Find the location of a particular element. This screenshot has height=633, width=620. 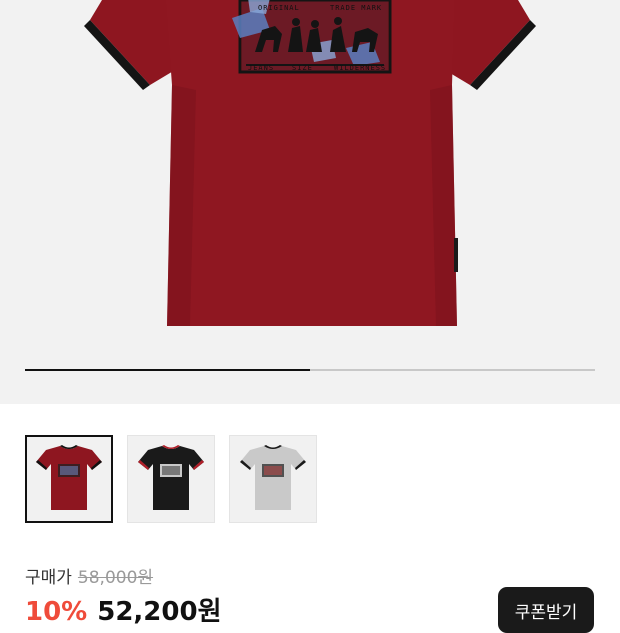

sale-price: 52,200원 is located at coordinates (159, 612).